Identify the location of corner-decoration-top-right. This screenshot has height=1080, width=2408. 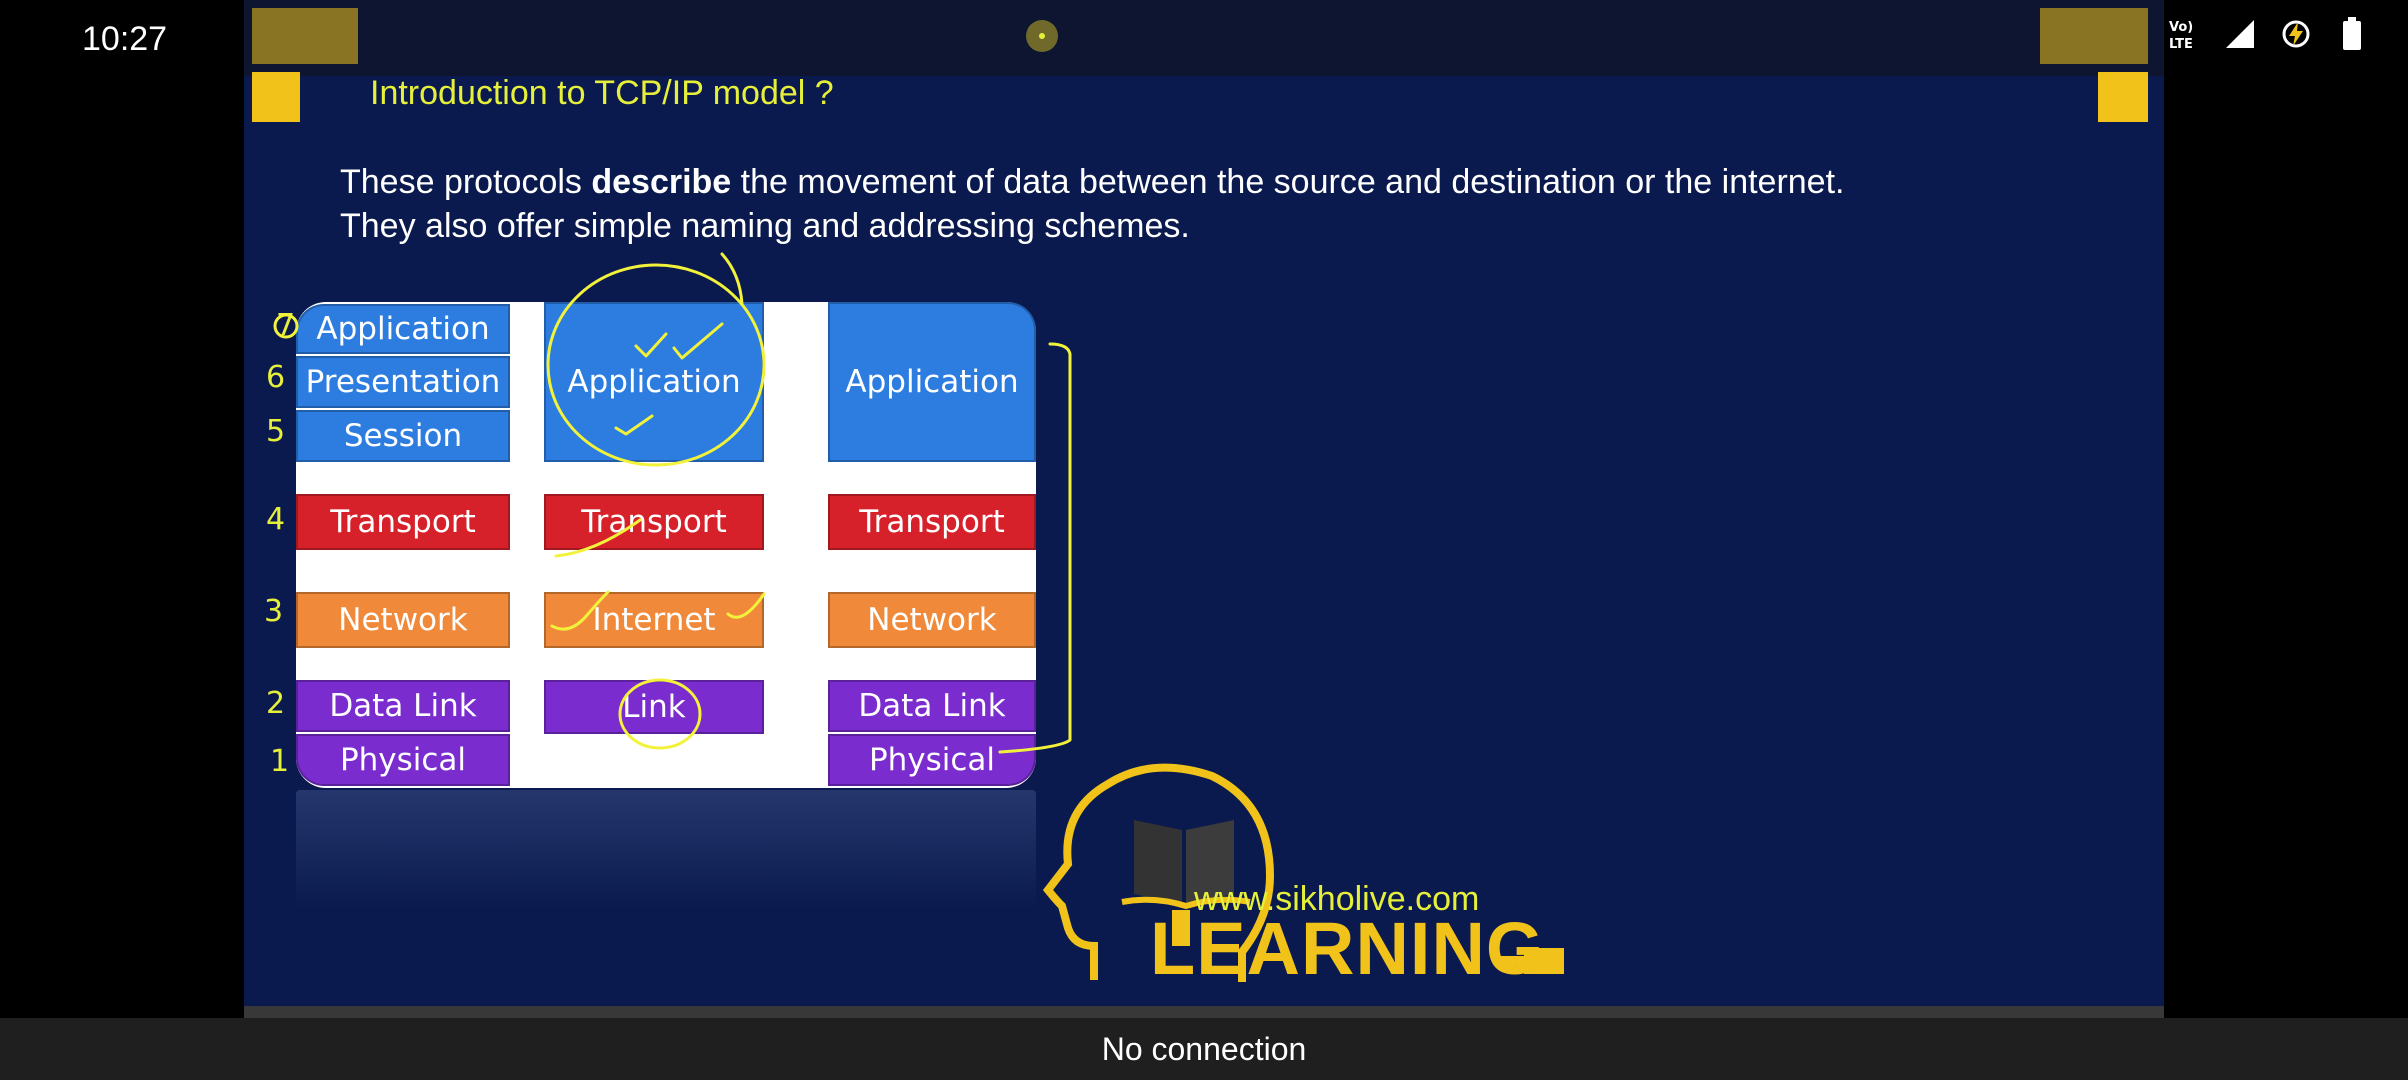
(2094, 36).